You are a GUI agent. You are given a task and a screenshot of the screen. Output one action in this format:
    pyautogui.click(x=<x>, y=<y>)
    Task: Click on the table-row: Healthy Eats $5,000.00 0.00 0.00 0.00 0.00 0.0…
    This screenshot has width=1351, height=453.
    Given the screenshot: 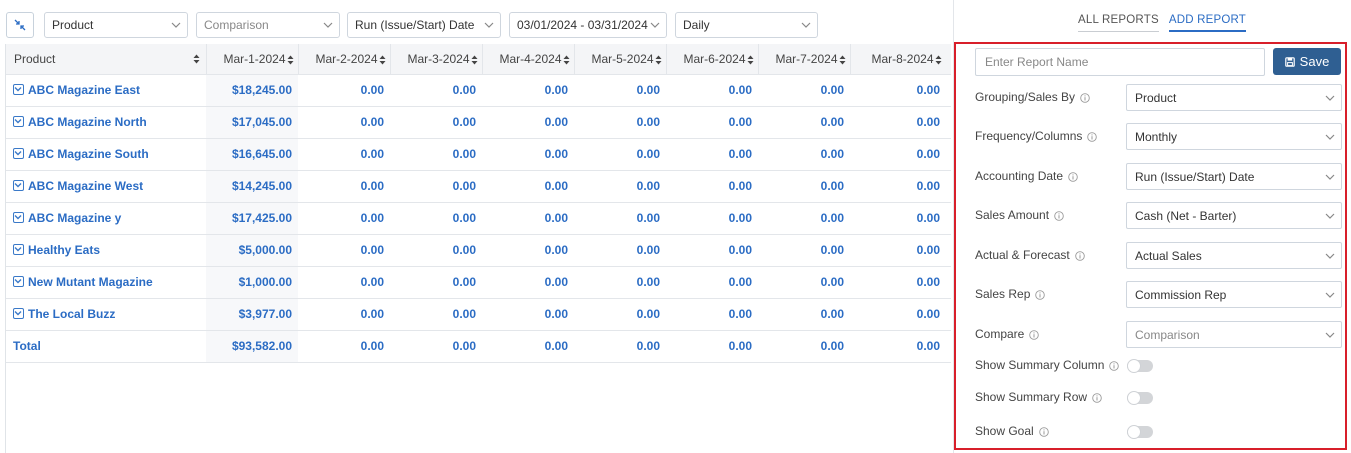 What is the action you would take?
    pyautogui.click(x=478, y=250)
    